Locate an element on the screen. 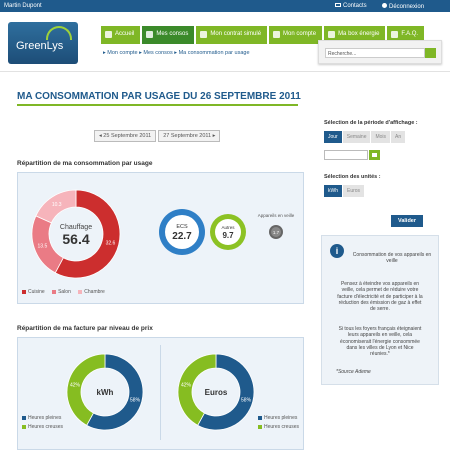  search-button is located at coordinates (430, 53).